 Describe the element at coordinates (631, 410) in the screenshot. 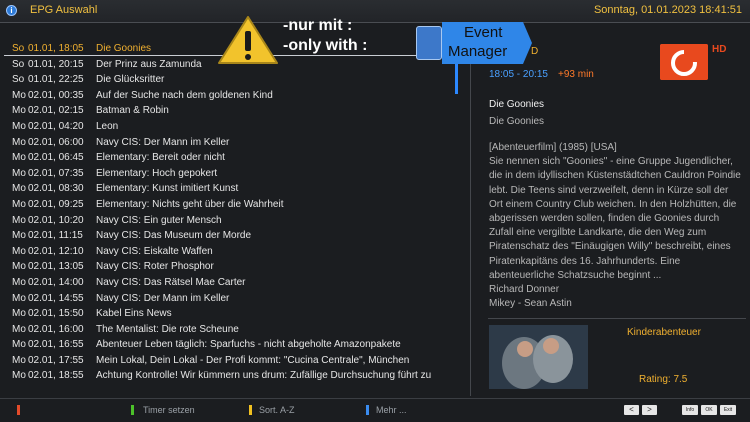

I see `prev-page-button: <` at that location.